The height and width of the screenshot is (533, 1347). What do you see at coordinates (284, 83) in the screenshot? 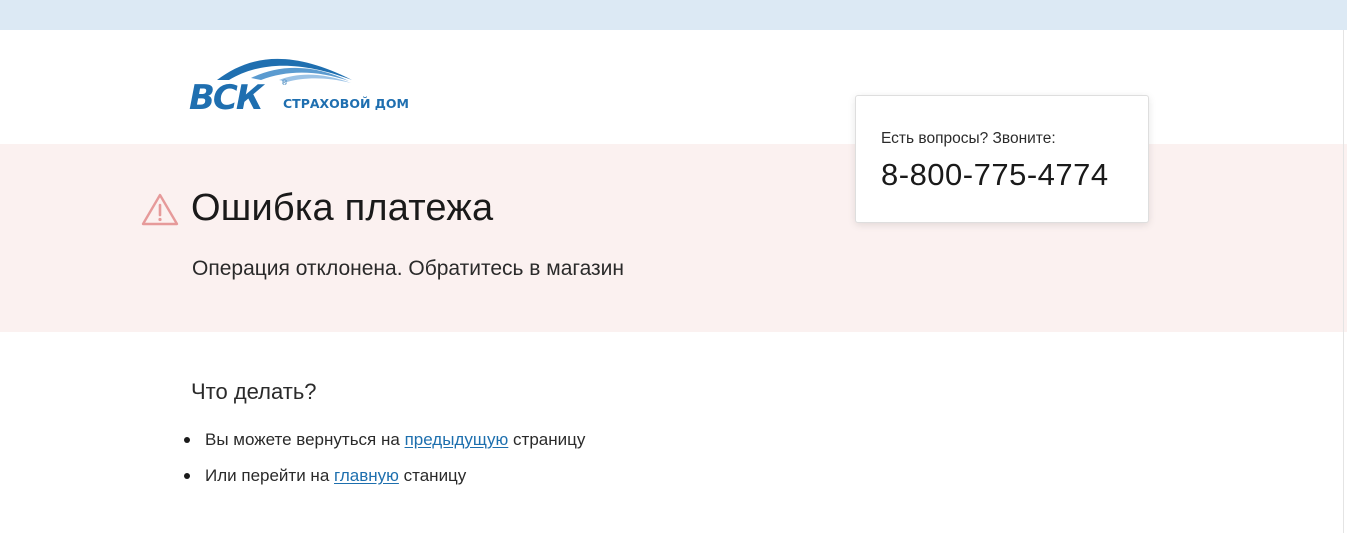
I see `logo-registered-mark: ®` at bounding box center [284, 83].